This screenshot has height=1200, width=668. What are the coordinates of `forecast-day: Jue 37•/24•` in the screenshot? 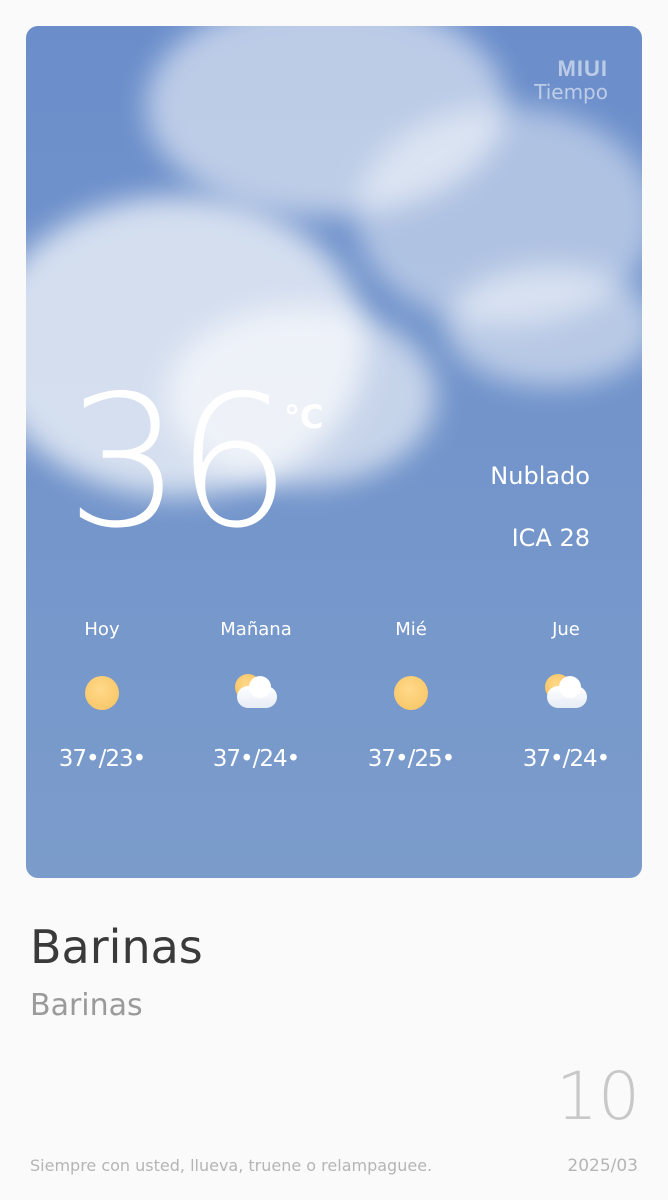 It's located at (566, 694).